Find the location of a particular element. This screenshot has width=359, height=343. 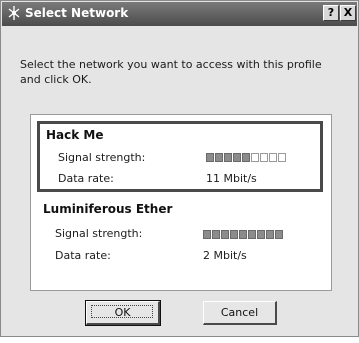

help-button: ? is located at coordinates (331, 13).